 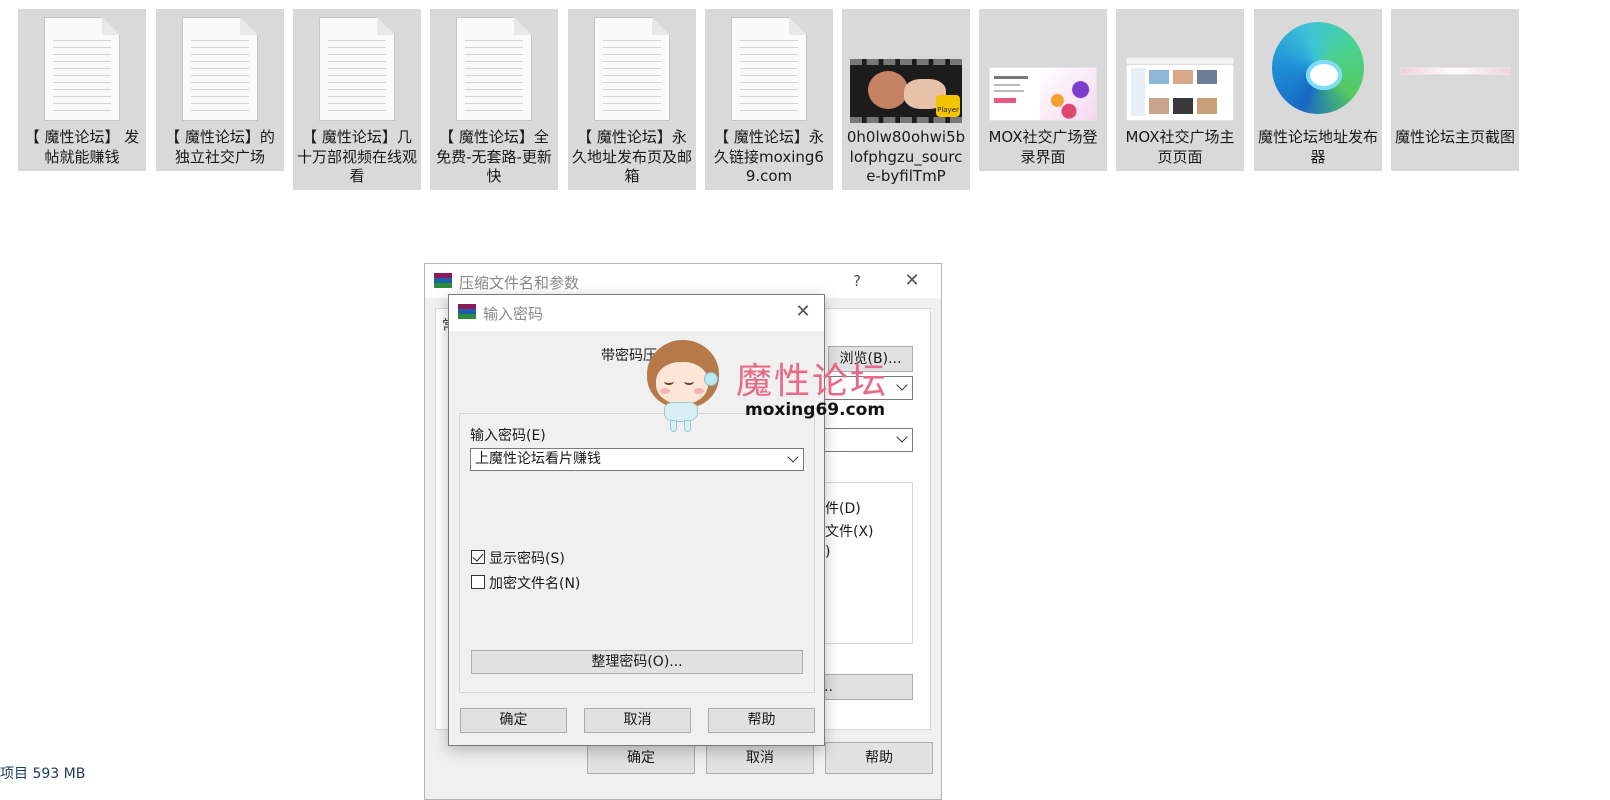 I want to click on set-password-button: .., so click(x=868, y=687).